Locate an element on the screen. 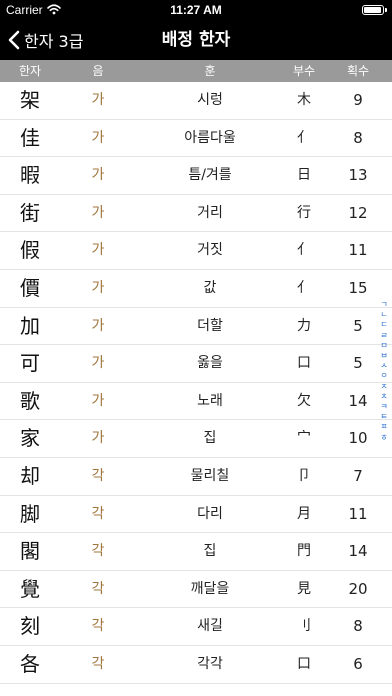  table-row: 刻 각 새길 刂 8 is located at coordinates (196, 627).